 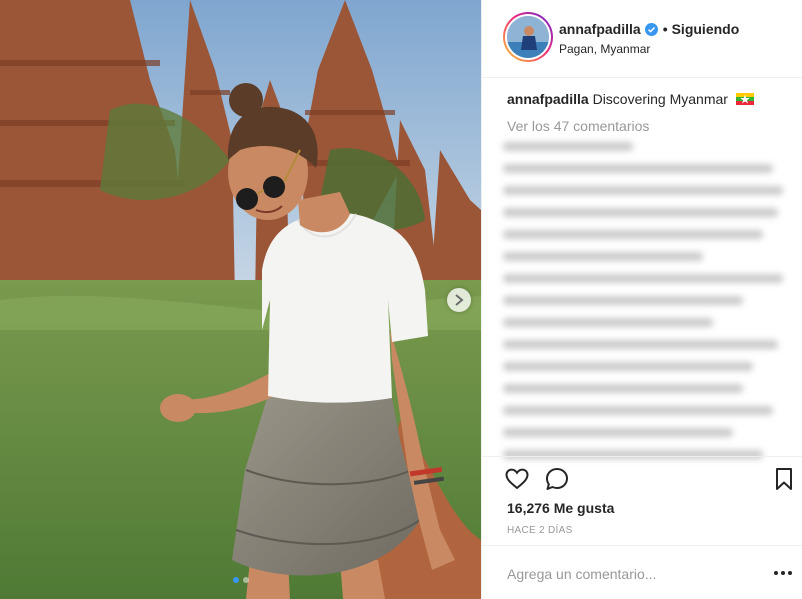 What do you see at coordinates (560, 508) in the screenshot?
I see `like-count: 16,276 Me gusta` at bounding box center [560, 508].